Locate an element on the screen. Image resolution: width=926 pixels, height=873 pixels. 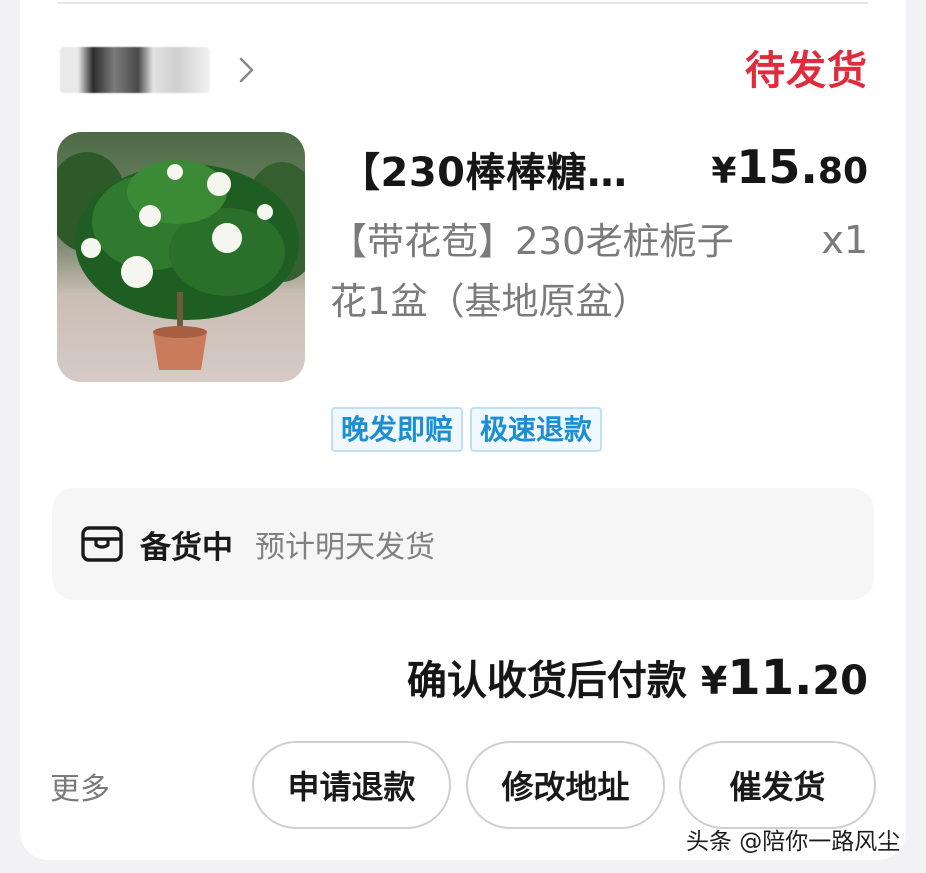
gardenia-plant-image is located at coordinates (181, 257).